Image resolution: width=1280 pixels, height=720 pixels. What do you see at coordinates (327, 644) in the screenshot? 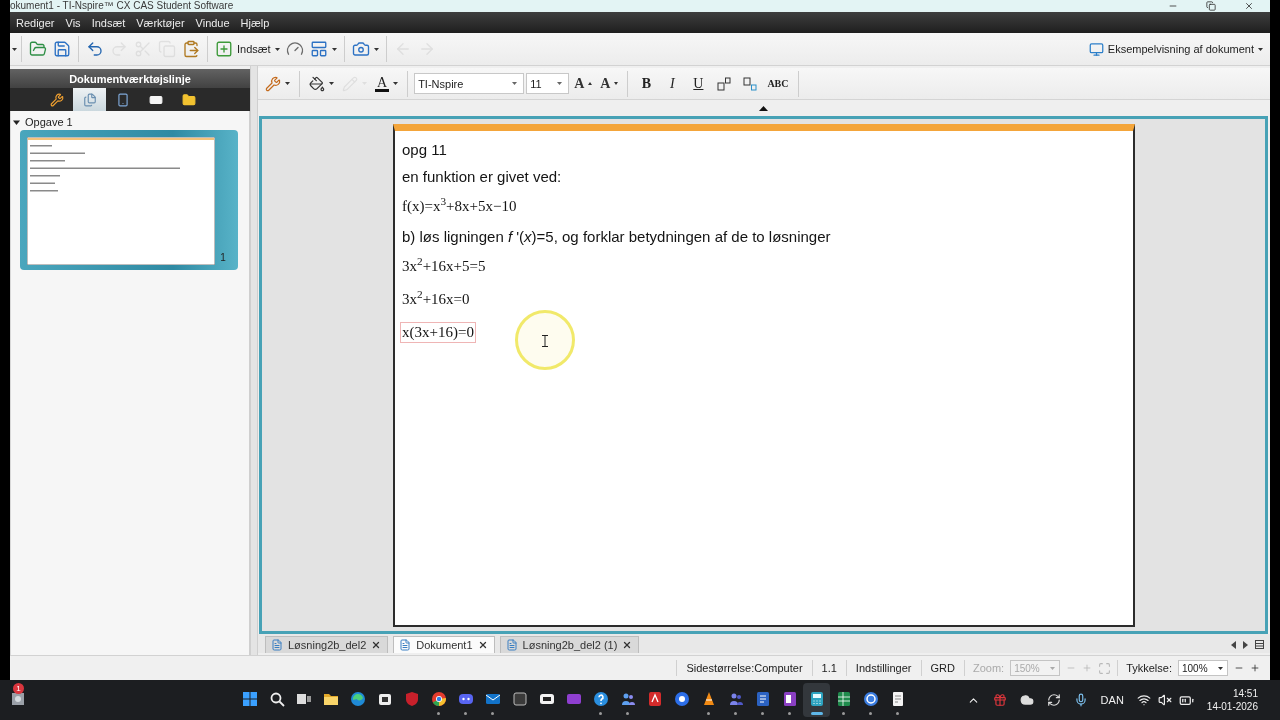
I see `document-tab: Løsning2b_del2` at bounding box center [327, 644].